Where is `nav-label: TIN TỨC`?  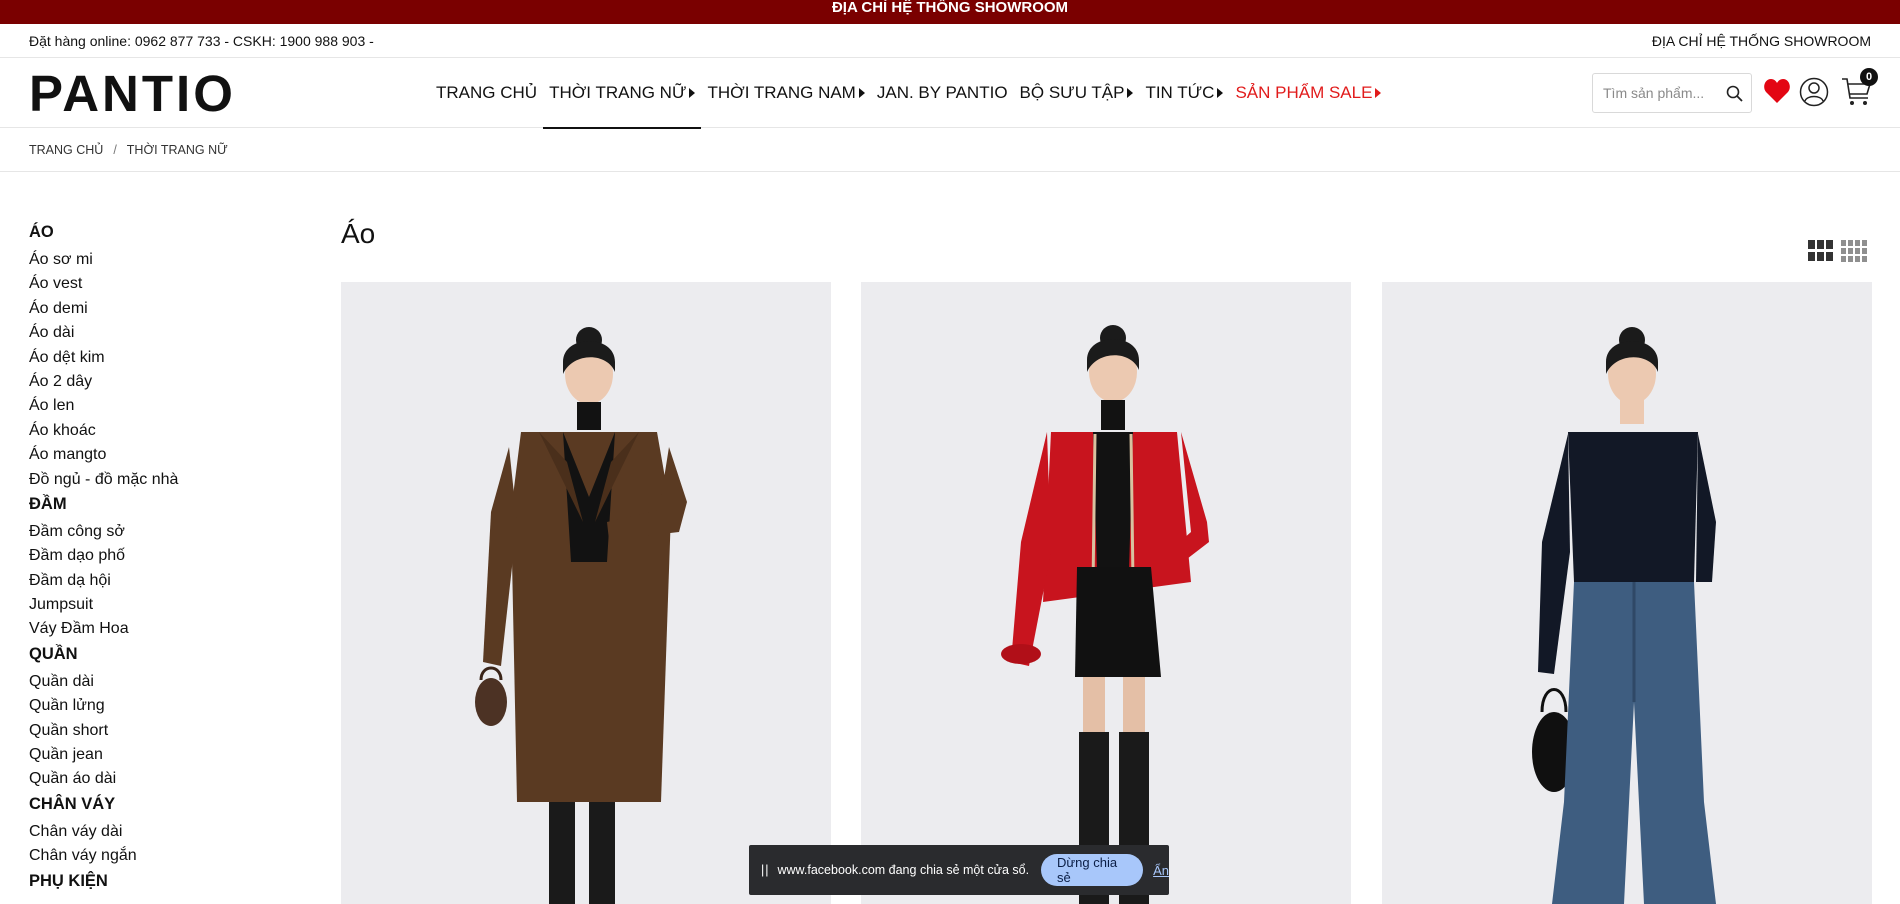
nav-label: TIN TỨC is located at coordinates (1180, 92).